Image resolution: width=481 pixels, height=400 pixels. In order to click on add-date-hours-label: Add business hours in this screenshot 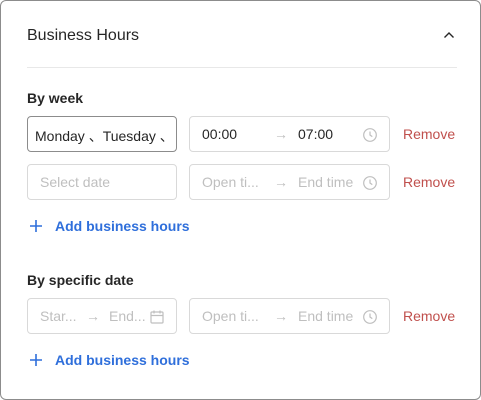, I will do `click(122, 360)`.